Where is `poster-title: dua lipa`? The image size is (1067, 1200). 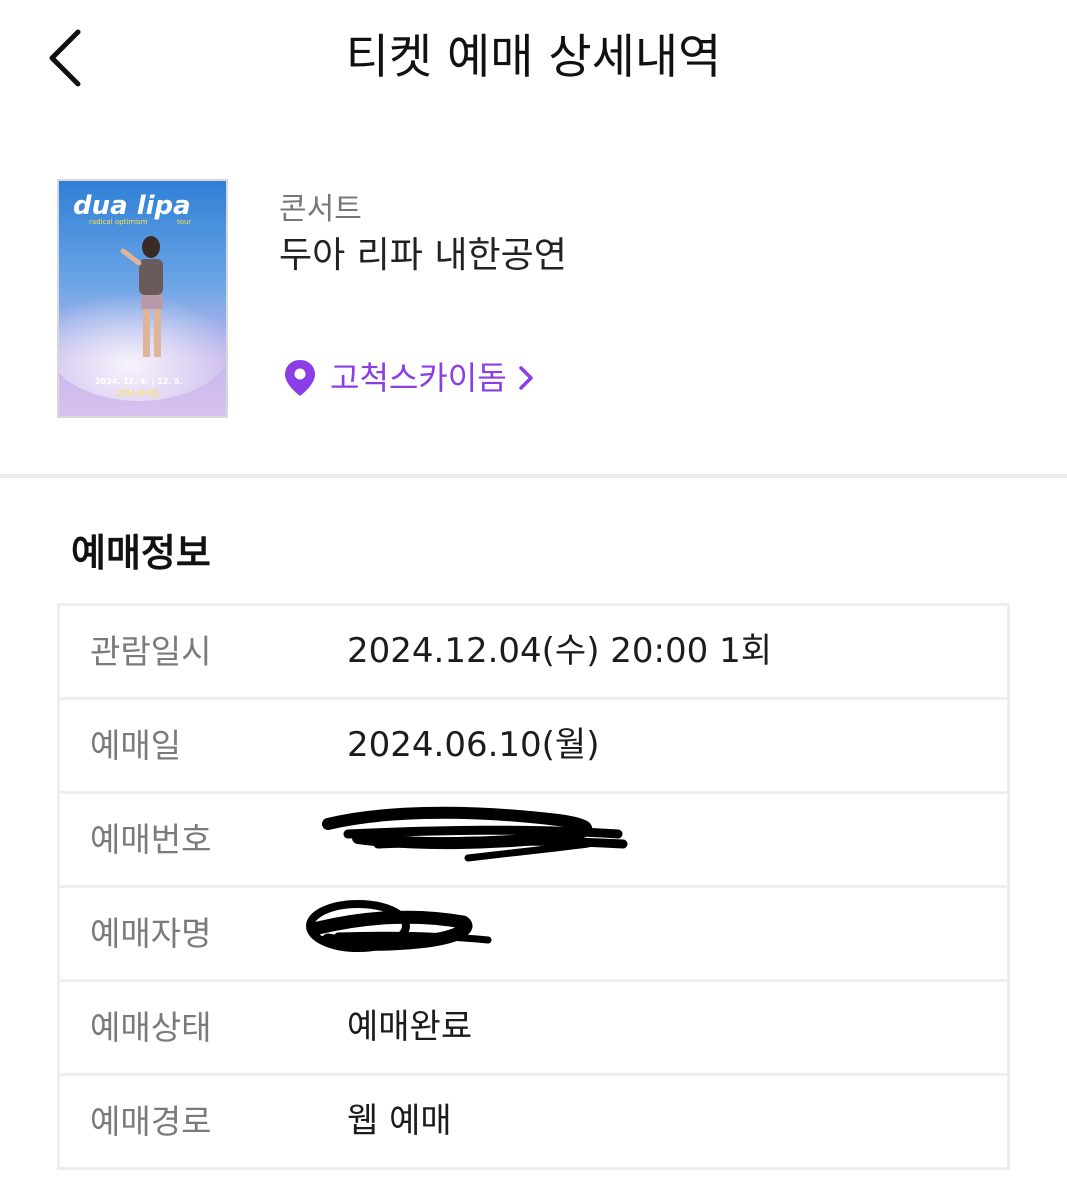
poster-title: dua lipa is located at coordinates (132, 206).